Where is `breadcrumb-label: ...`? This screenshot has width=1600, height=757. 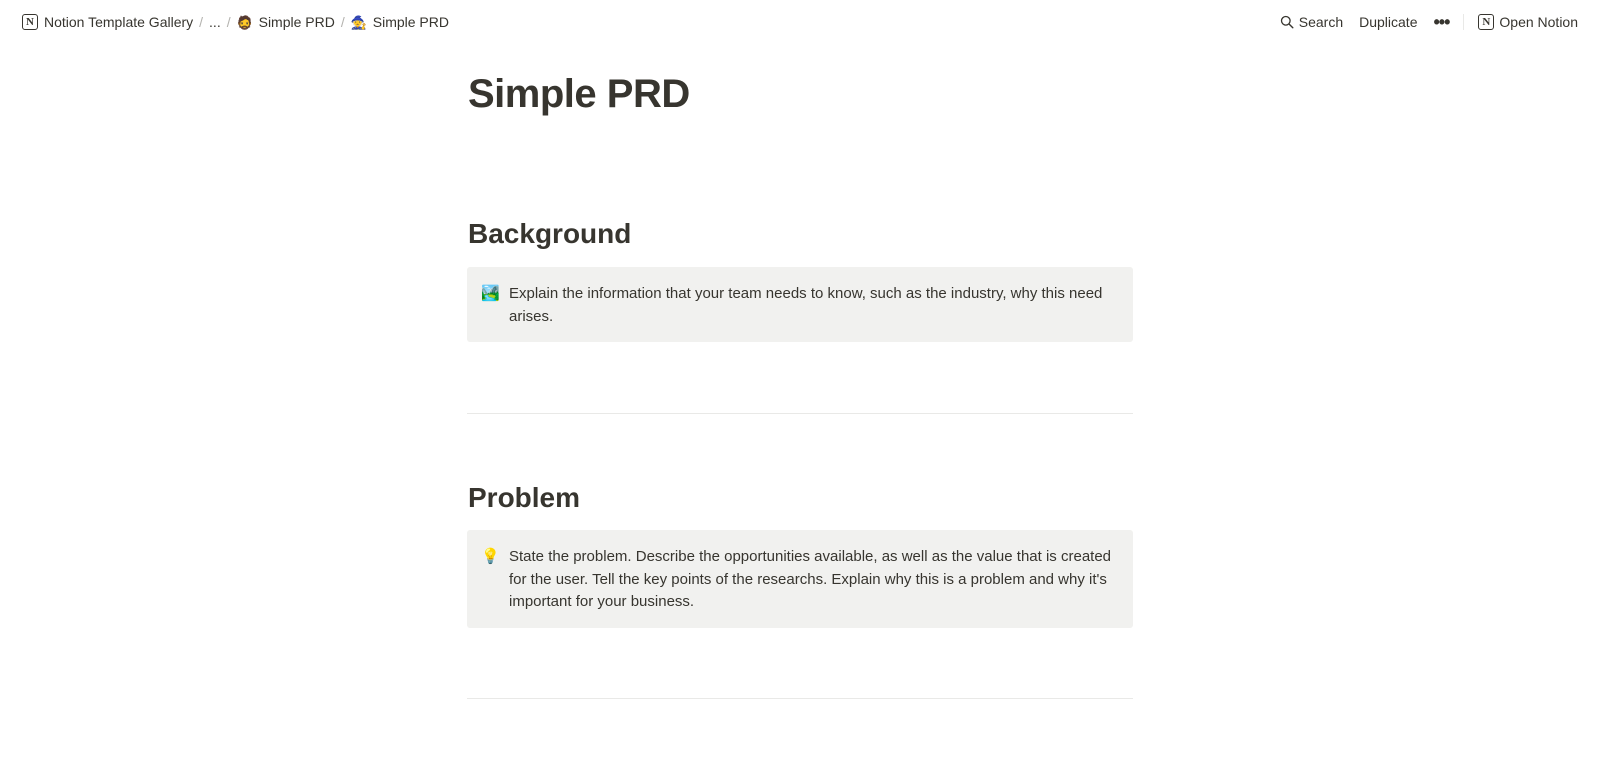
breadcrumb-label: ... is located at coordinates (215, 22).